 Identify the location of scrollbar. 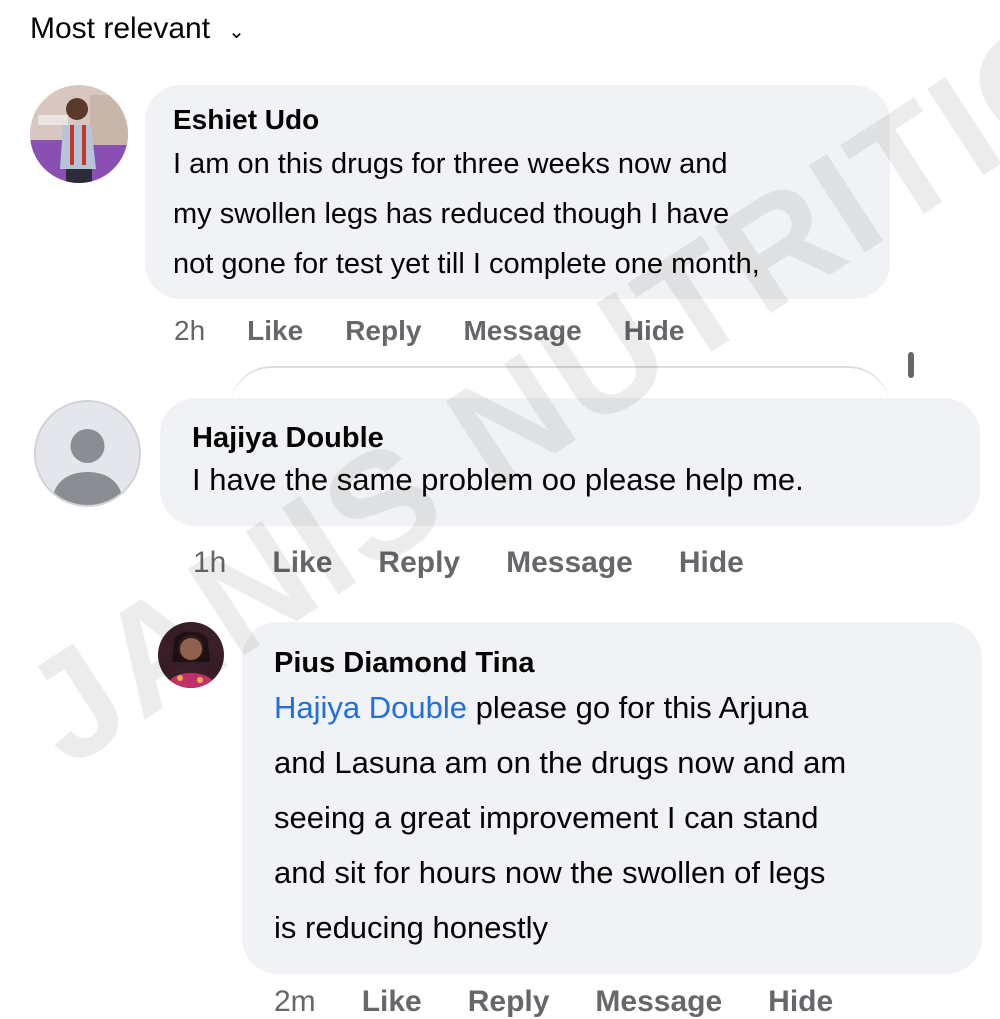
(911, 365).